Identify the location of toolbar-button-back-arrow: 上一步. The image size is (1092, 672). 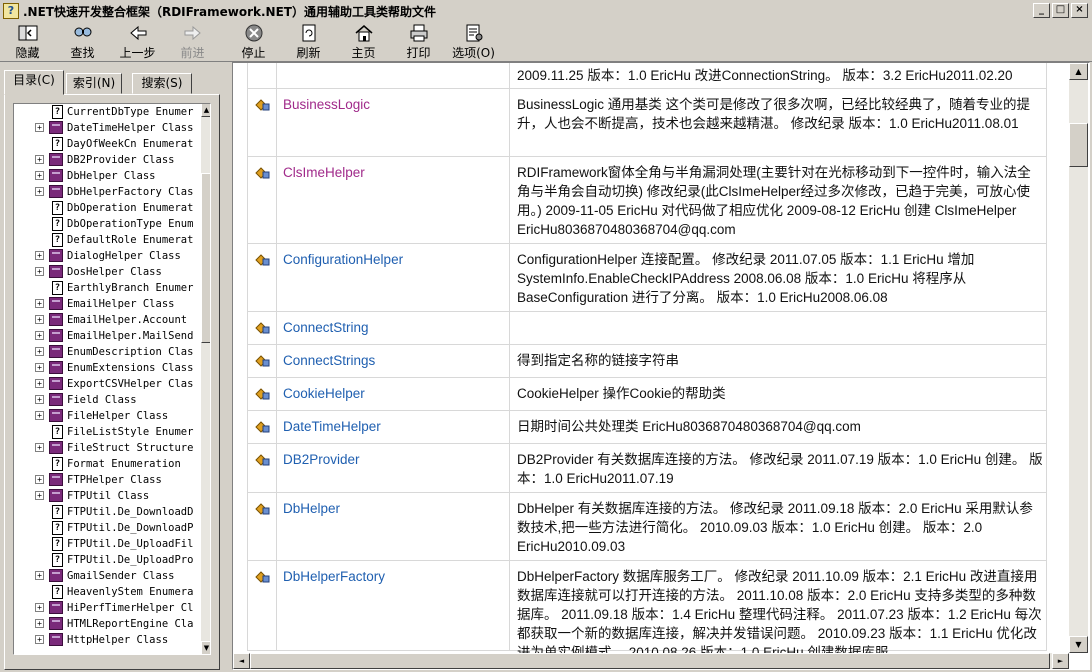
(137, 42).